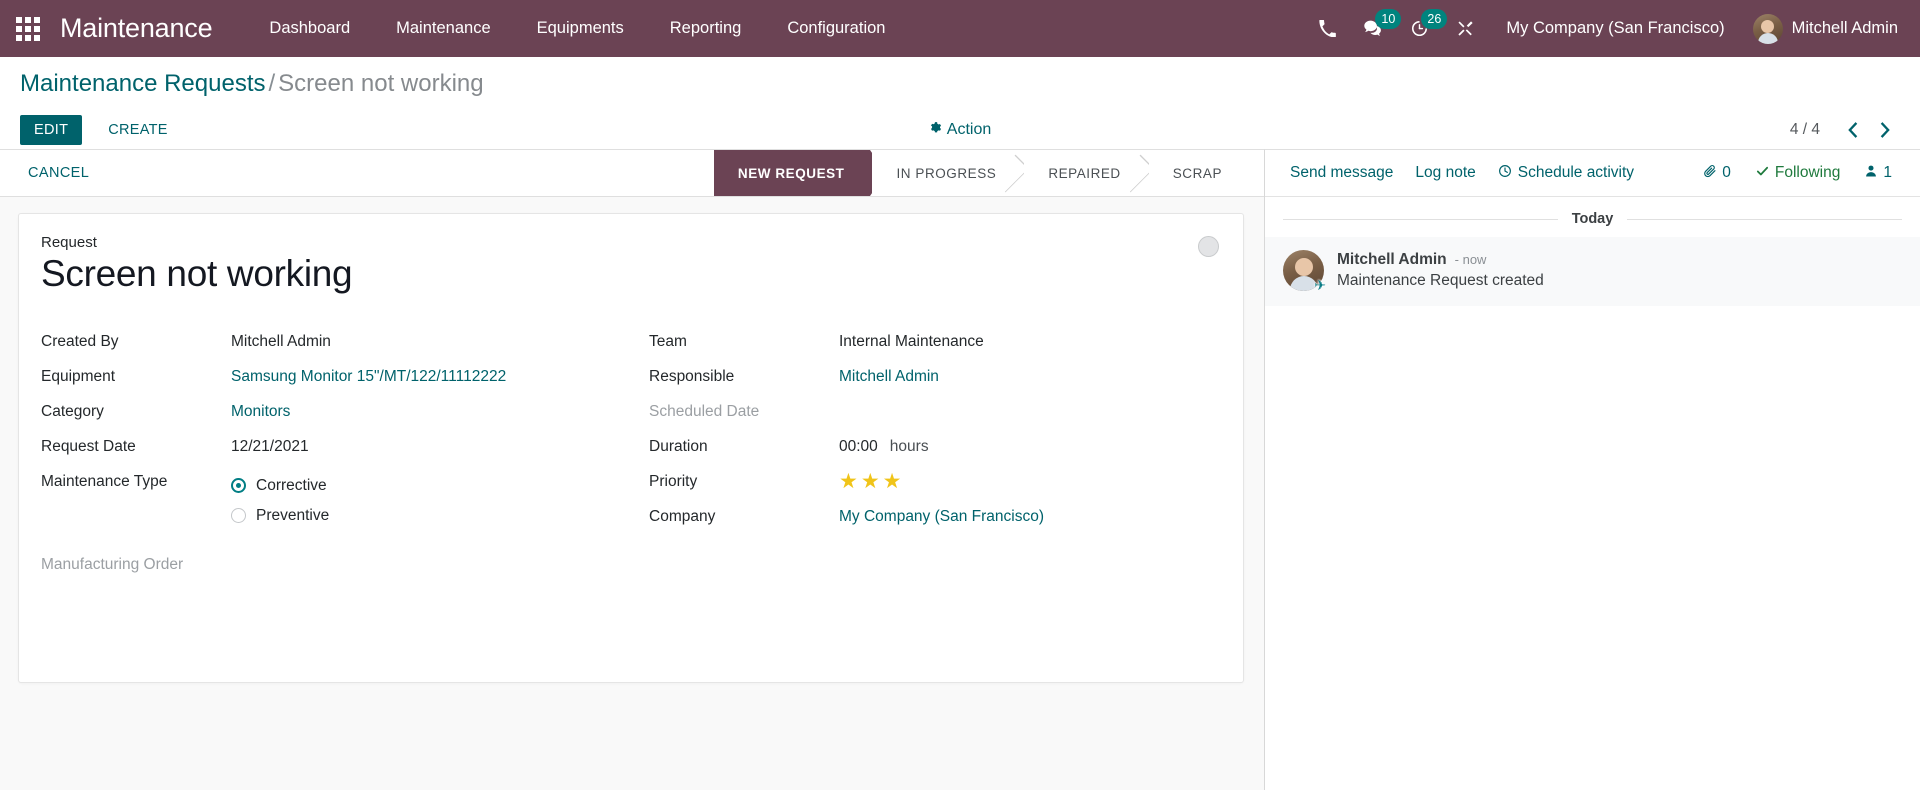 Image resolution: width=1920 pixels, height=790 pixels. What do you see at coordinates (443, 28) in the screenshot?
I see `menu-item-maintenance: Maintenance` at bounding box center [443, 28].